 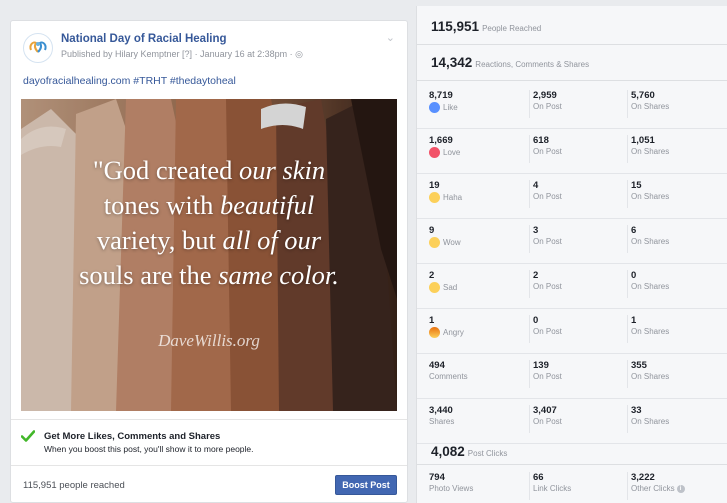 I want to click on engagement-stat: 14,342 Reactions, Comments & Shares, so click(x=510, y=63).